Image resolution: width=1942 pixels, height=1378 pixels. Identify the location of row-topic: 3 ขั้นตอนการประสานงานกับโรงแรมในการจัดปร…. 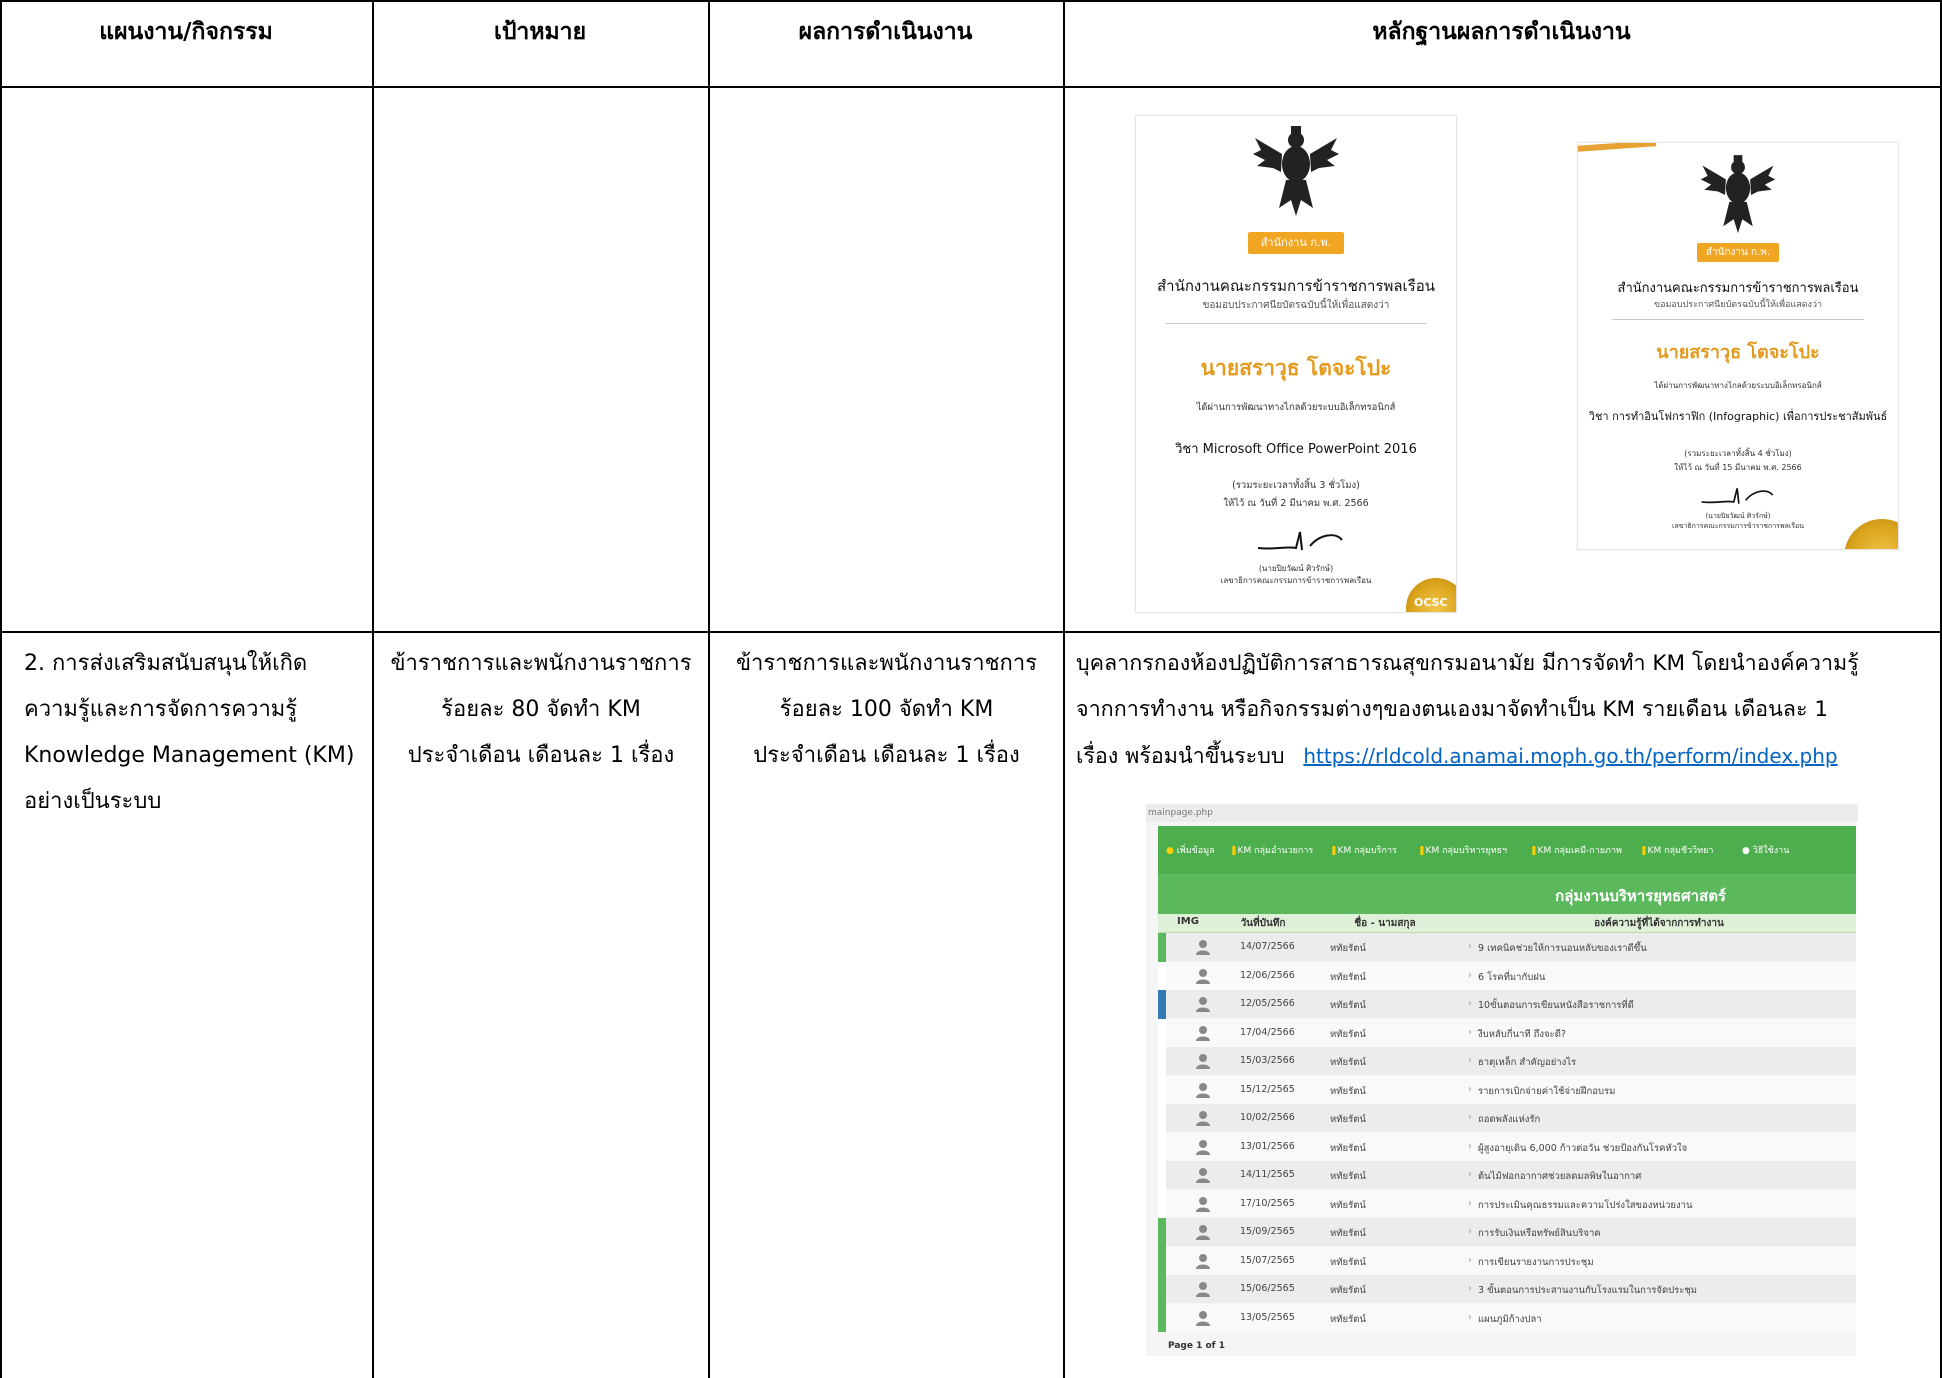
(1588, 1290).